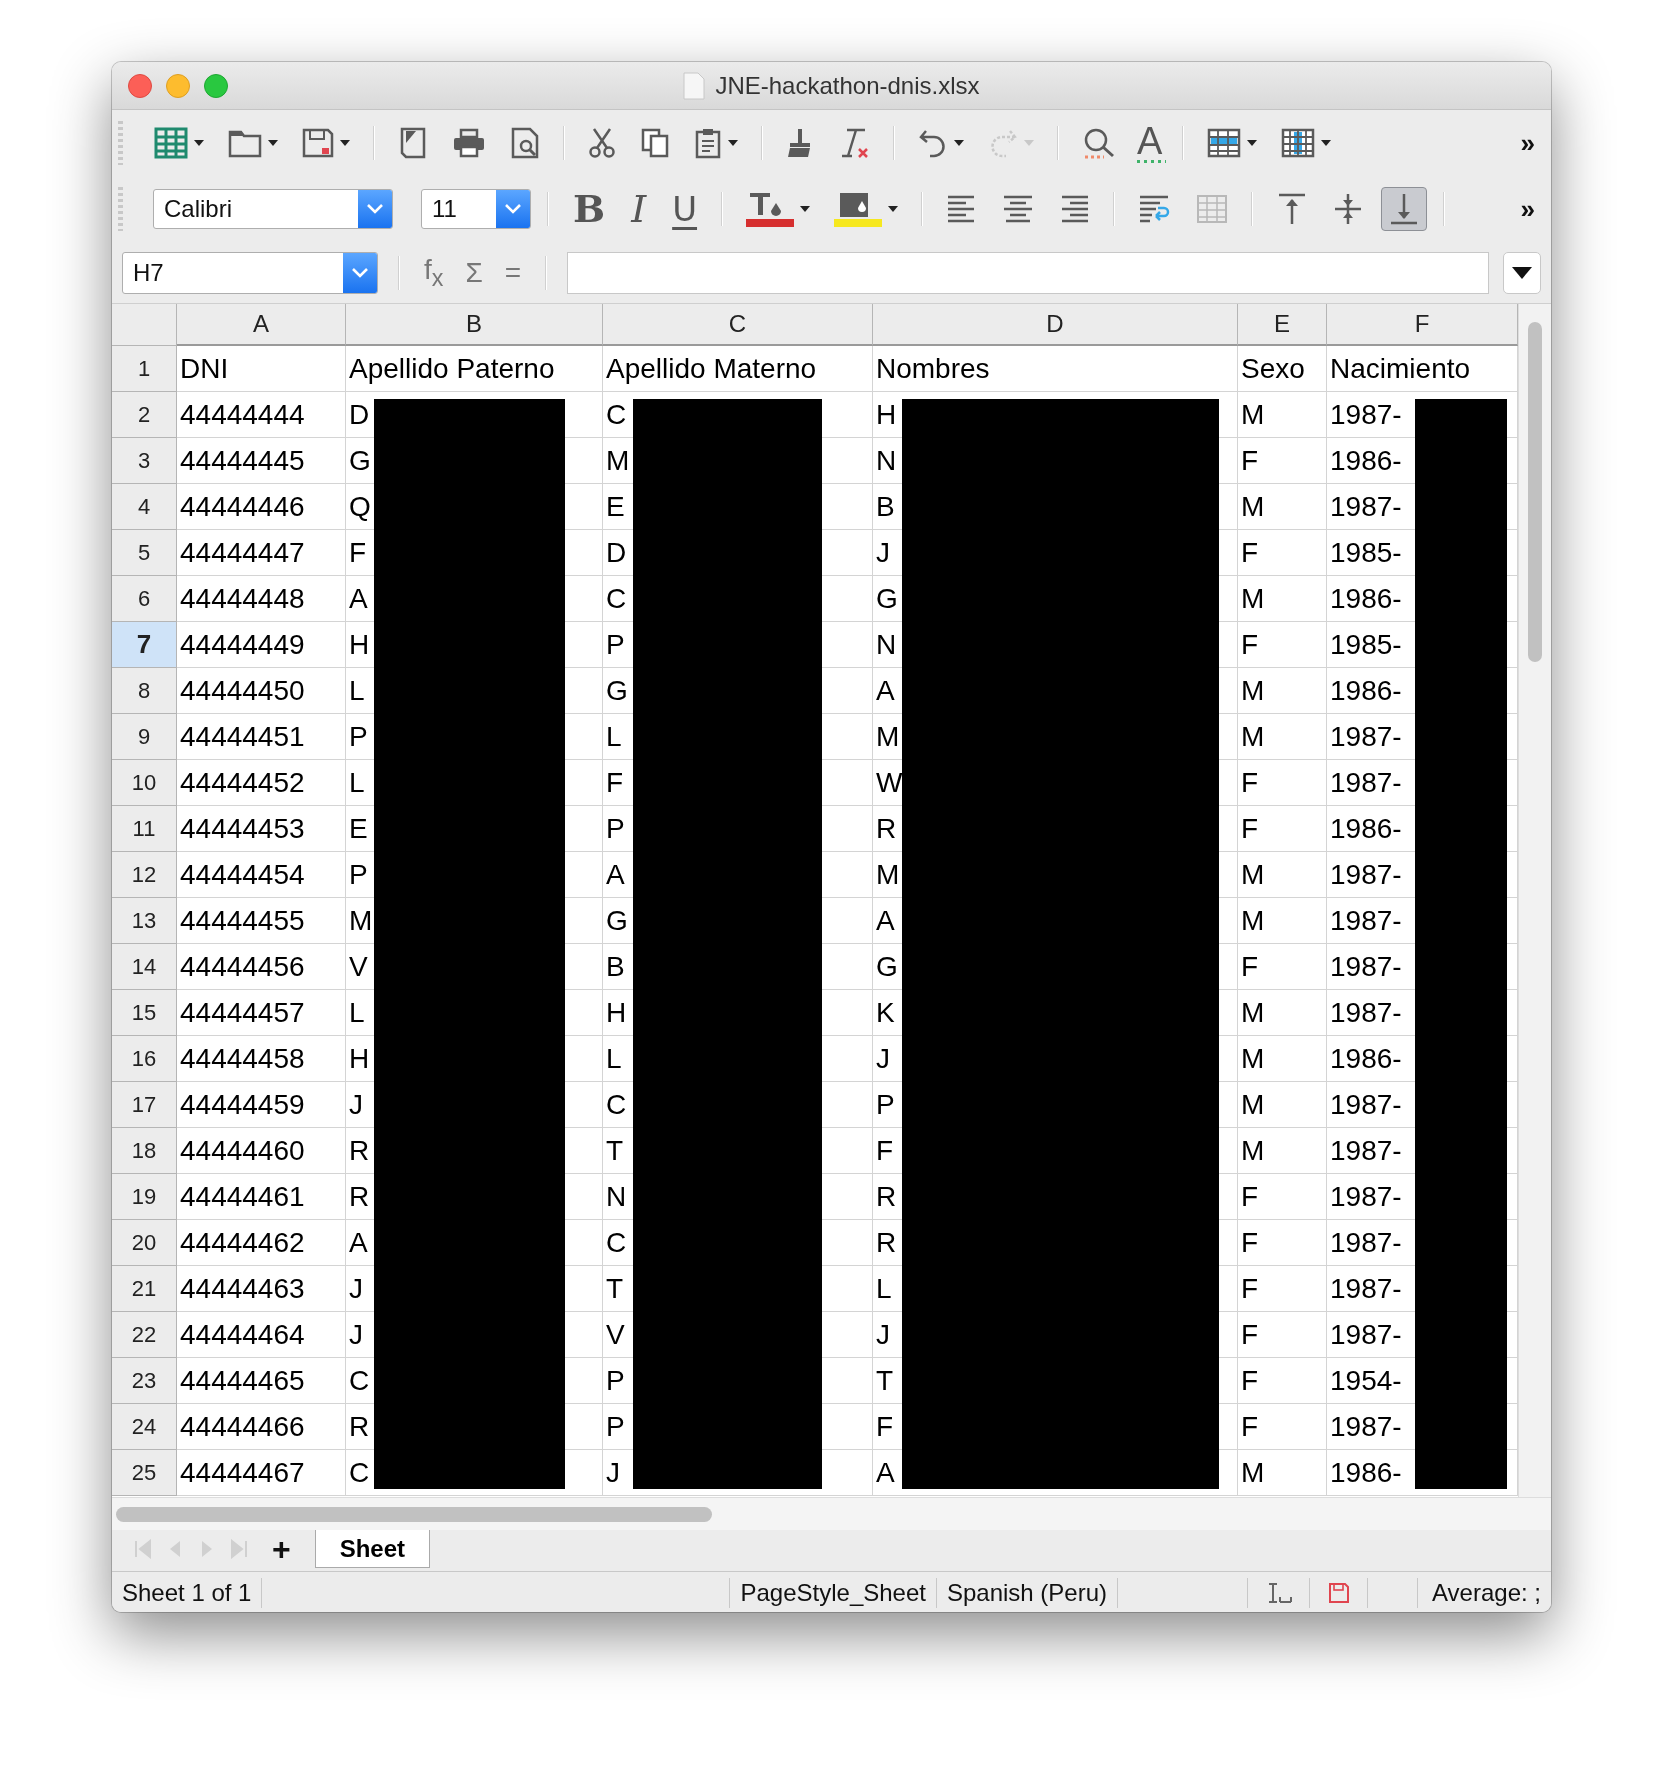 The height and width of the screenshot is (1772, 1662). Describe the element at coordinates (474, 325) in the screenshot. I see `column-header: B` at that location.